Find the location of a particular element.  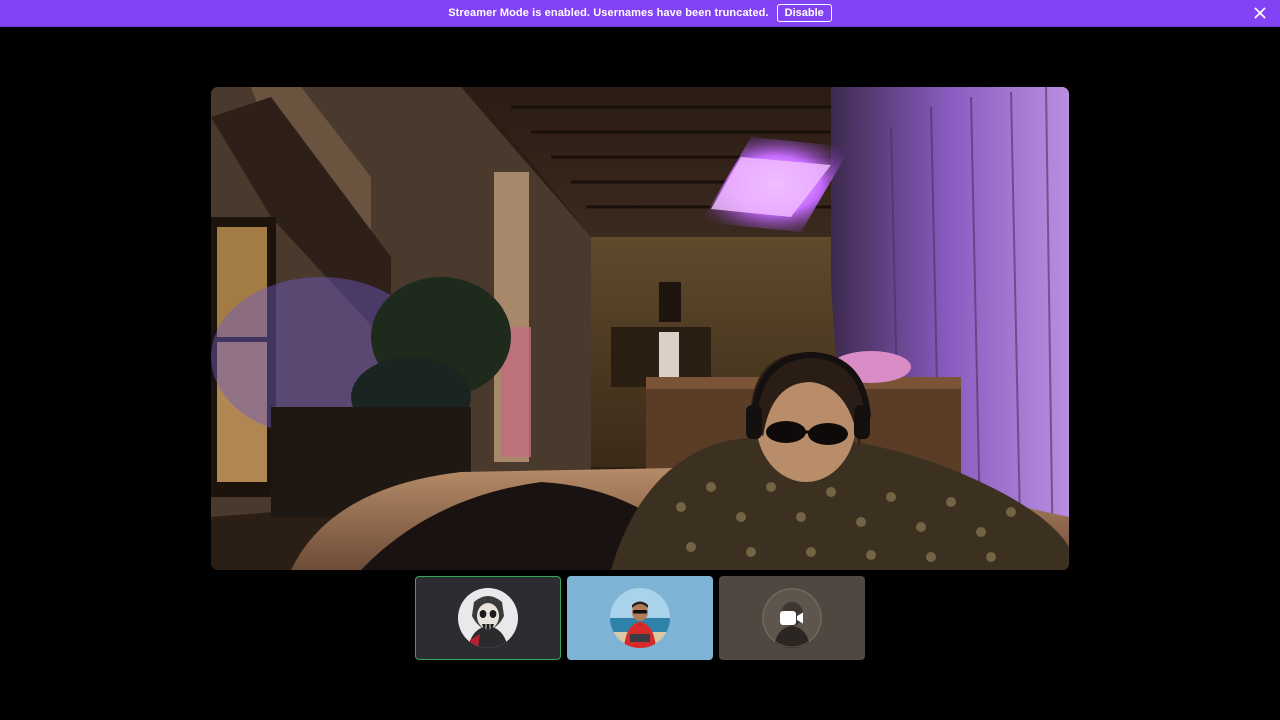

person-red-shirt-avatar is located at coordinates (640, 618).